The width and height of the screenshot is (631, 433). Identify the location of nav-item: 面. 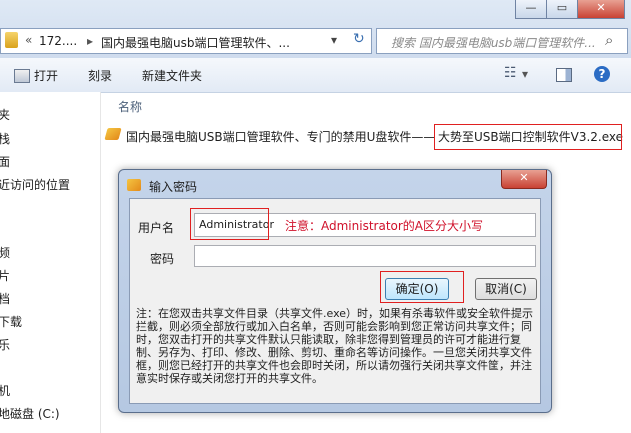
(5, 161).